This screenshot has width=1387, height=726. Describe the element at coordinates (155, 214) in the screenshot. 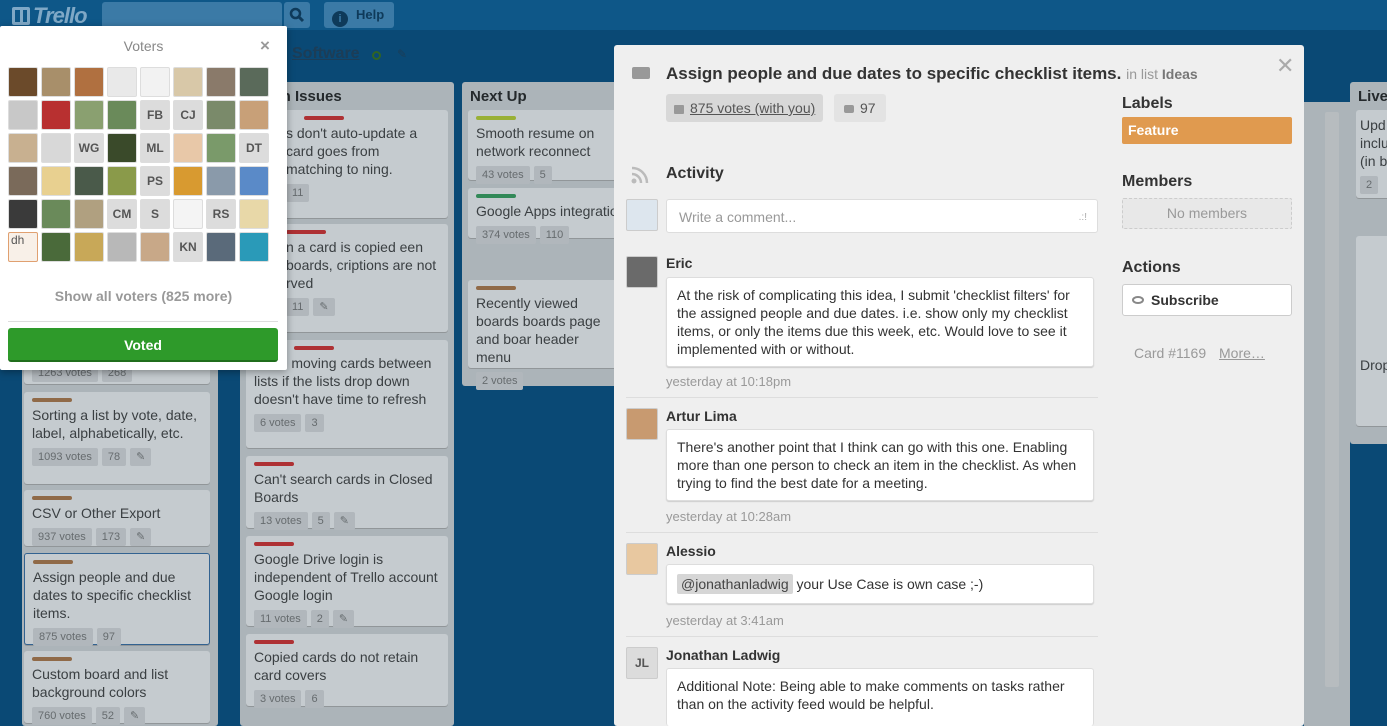

I see `voter-avatar: S` at that location.